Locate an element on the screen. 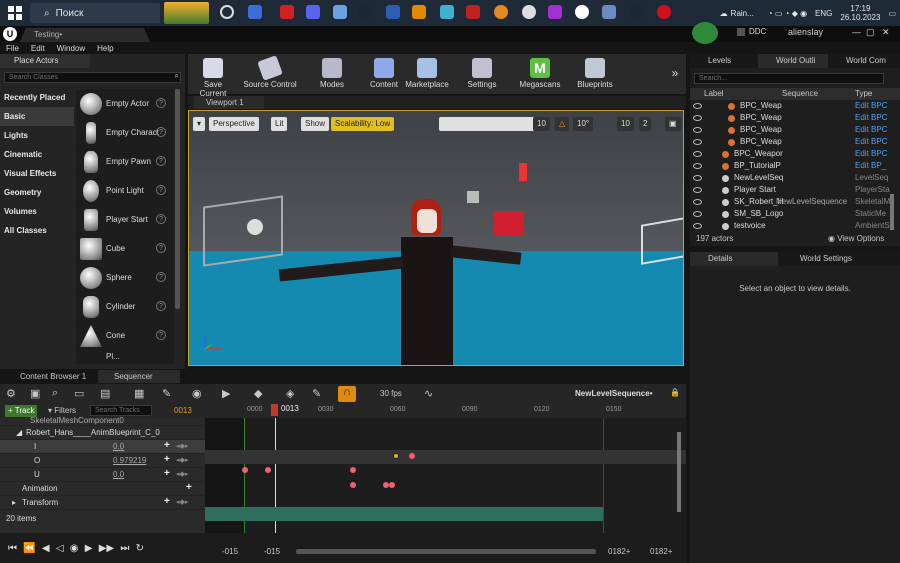 The height and width of the screenshot is (563, 900). outliner-row: SK_Robert_H NewLevelSequence SkeletalM is located at coordinates (790, 202).